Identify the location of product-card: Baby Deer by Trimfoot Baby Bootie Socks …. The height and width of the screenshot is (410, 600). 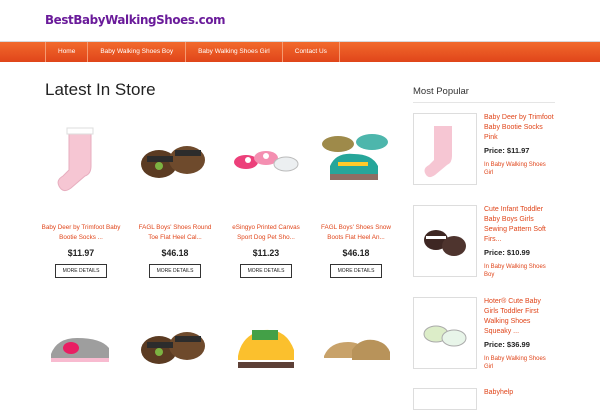
(81, 199).